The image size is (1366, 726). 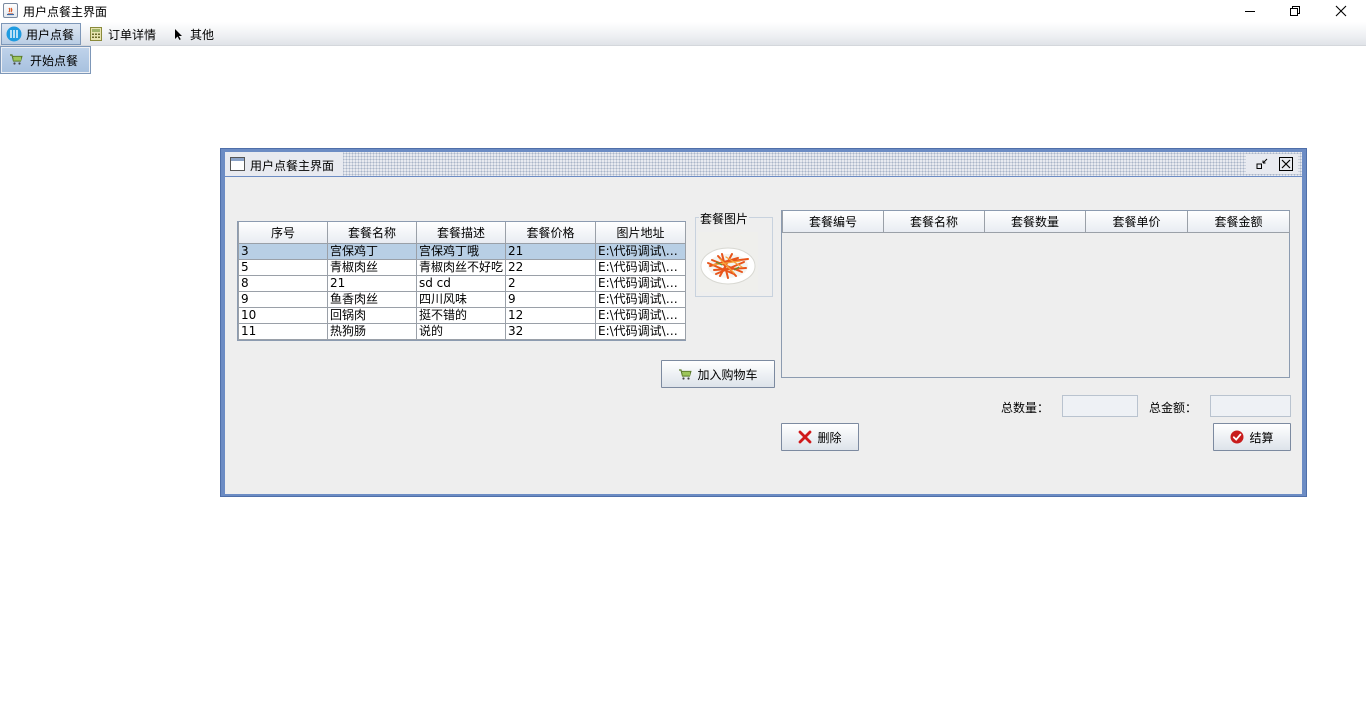 I want to click on frame-restore-button, so click(x=1262, y=164).